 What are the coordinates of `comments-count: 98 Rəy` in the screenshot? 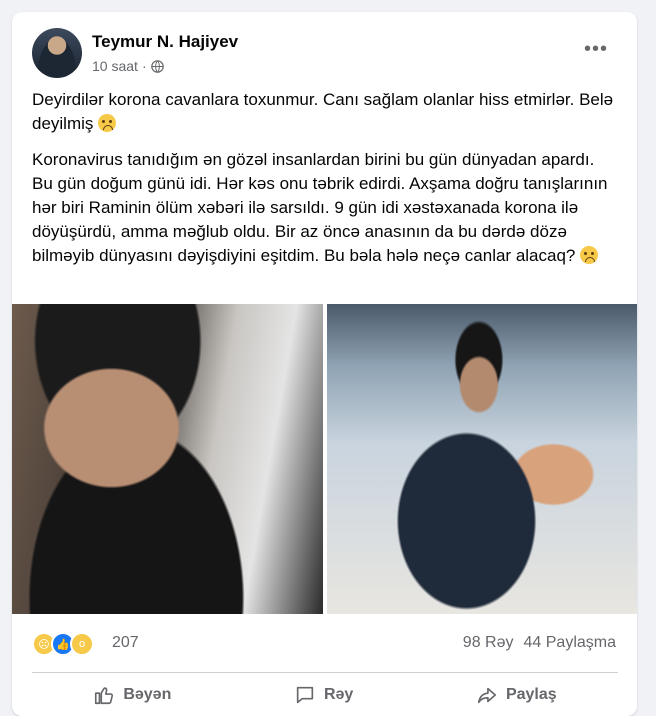 It's located at (488, 643).